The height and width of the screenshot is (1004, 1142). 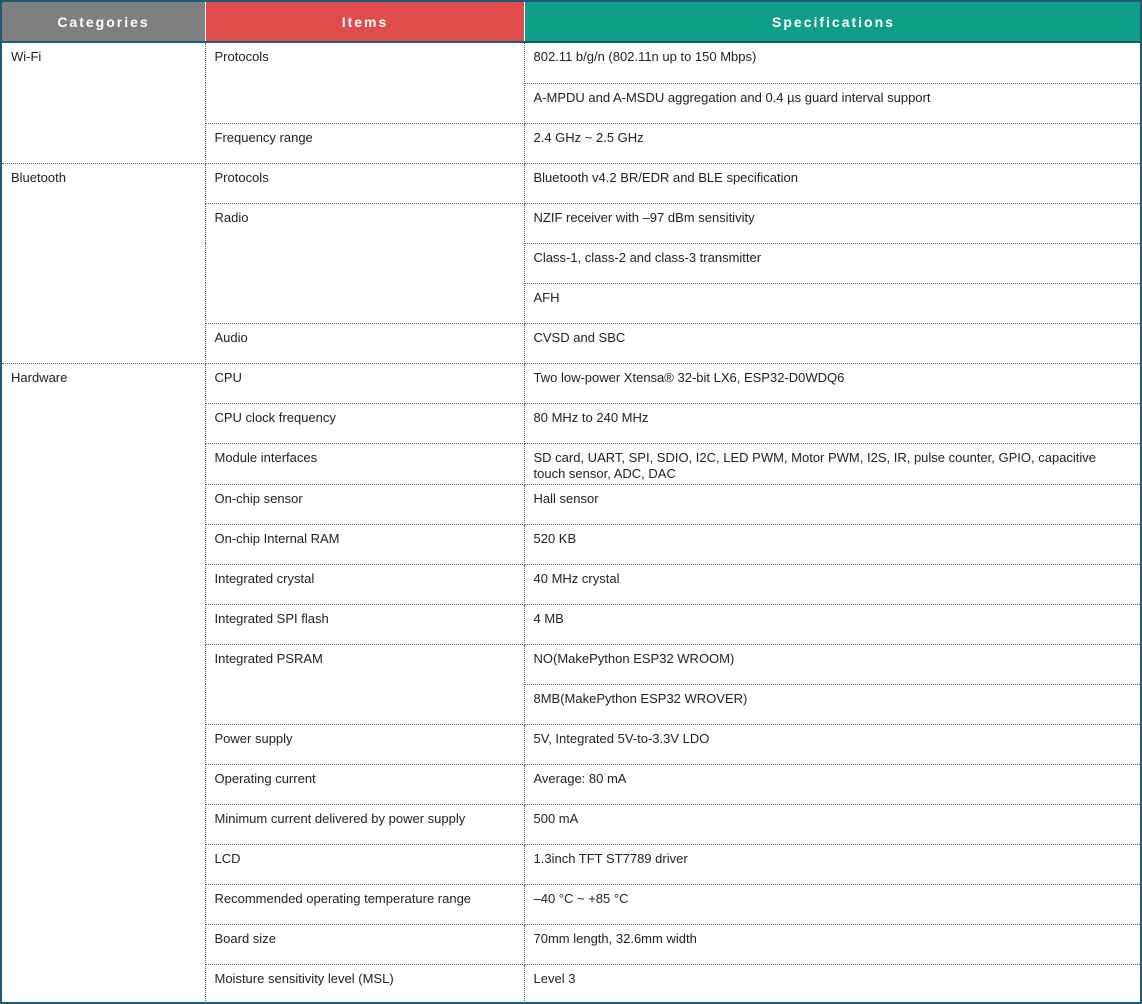 I want to click on header-specifications: Specifications, so click(x=832, y=22).